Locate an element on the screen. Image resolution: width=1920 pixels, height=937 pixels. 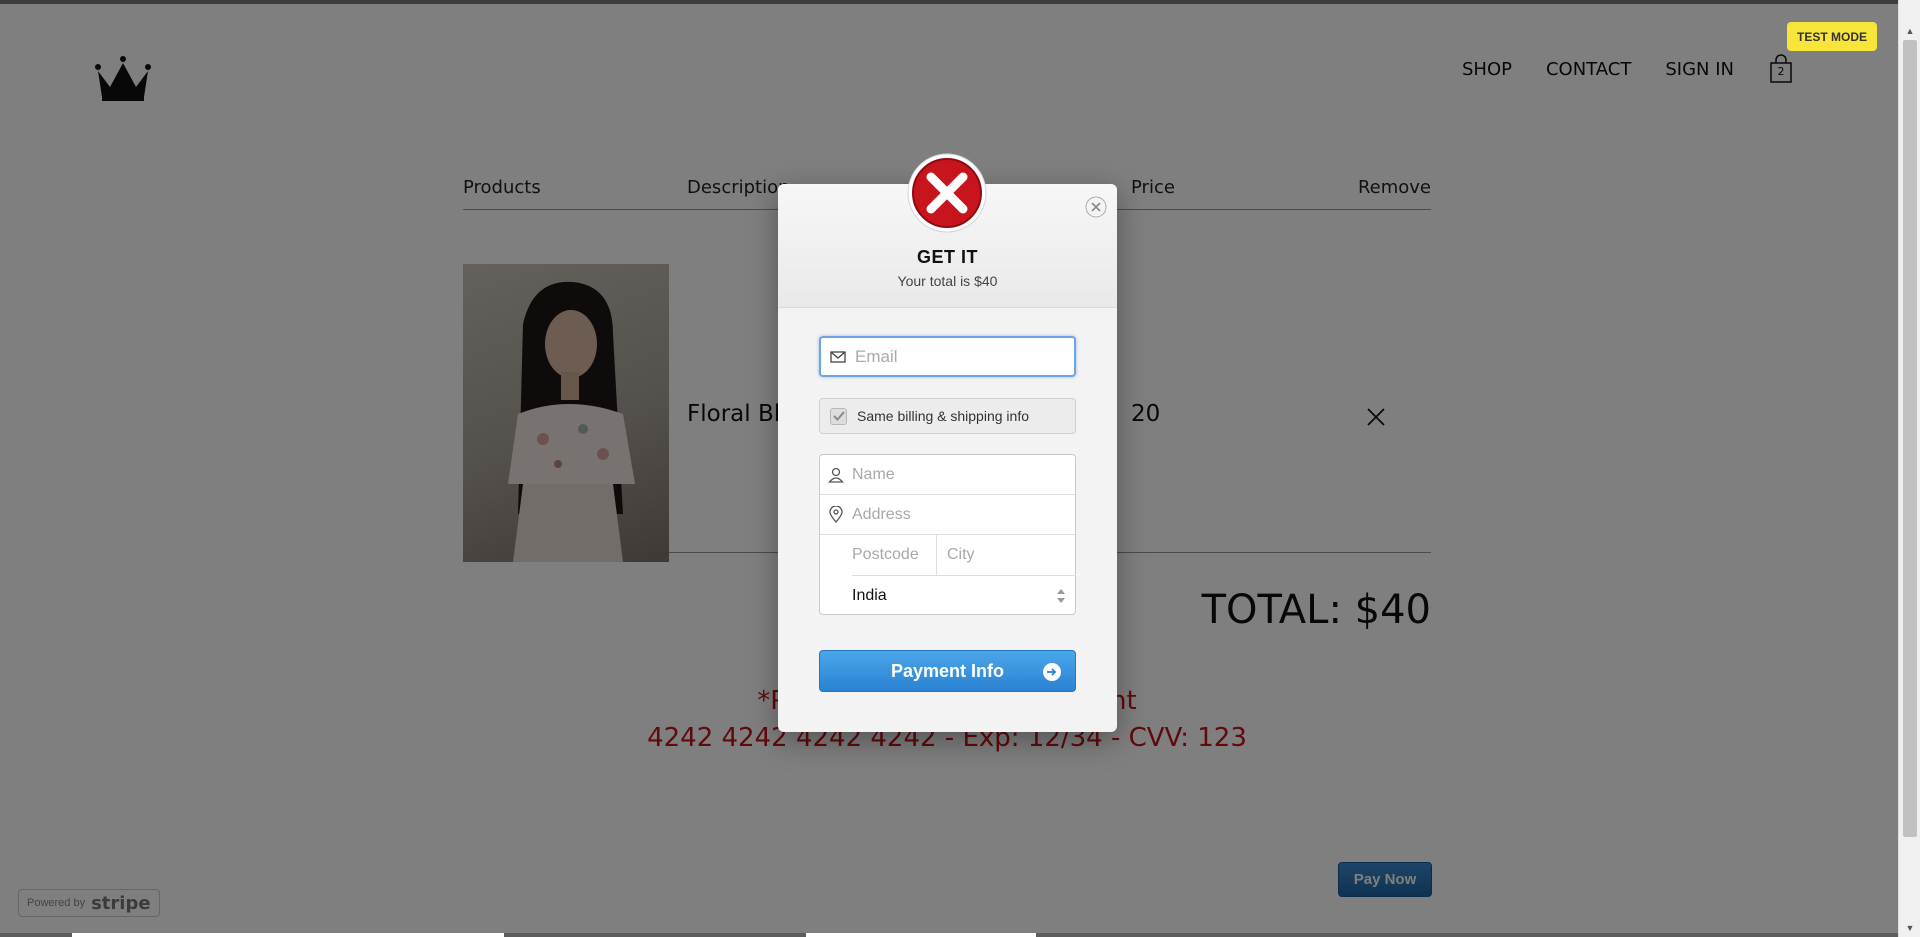
person-icon is located at coordinates (836, 475).